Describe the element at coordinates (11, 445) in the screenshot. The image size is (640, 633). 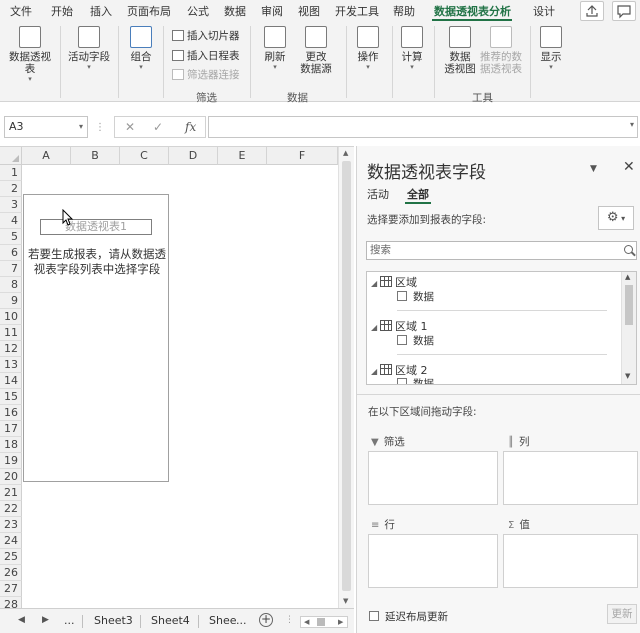
I see `row-header: 18` at that location.